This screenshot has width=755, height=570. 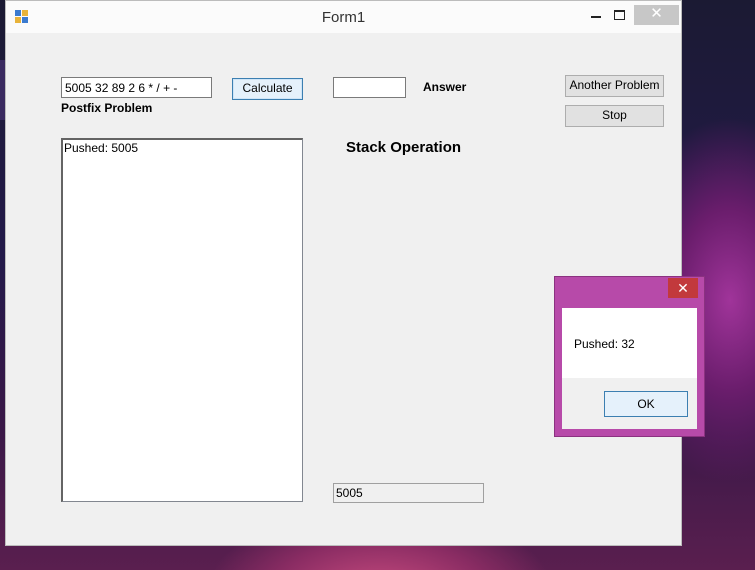 What do you see at coordinates (267, 89) in the screenshot?
I see `calculate-button: Calculate` at bounding box center [267, 89].